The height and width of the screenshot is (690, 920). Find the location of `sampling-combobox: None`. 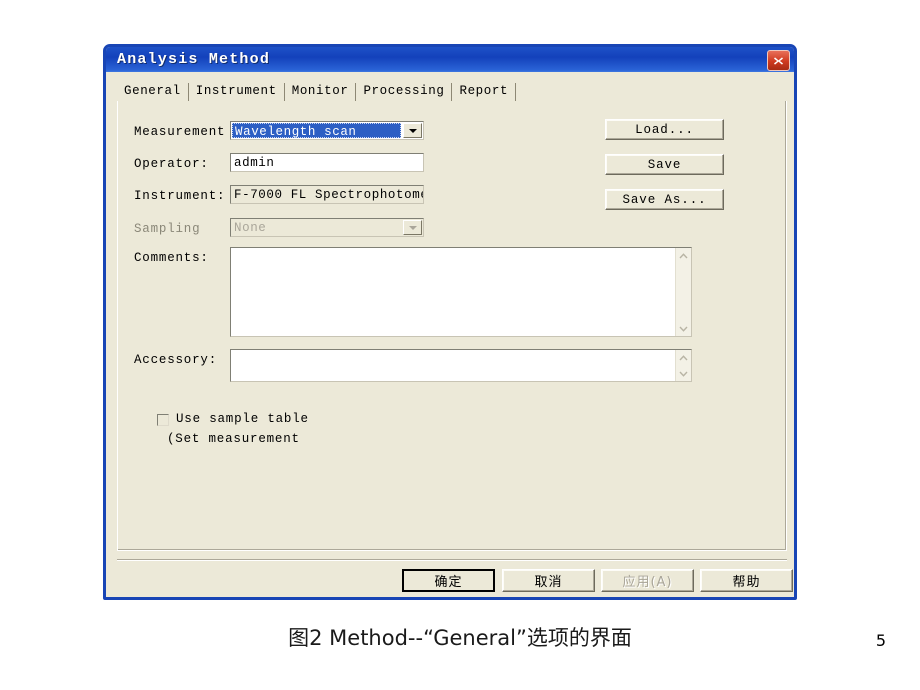

sampling-combobox: None is located at coordinates (327, 227).